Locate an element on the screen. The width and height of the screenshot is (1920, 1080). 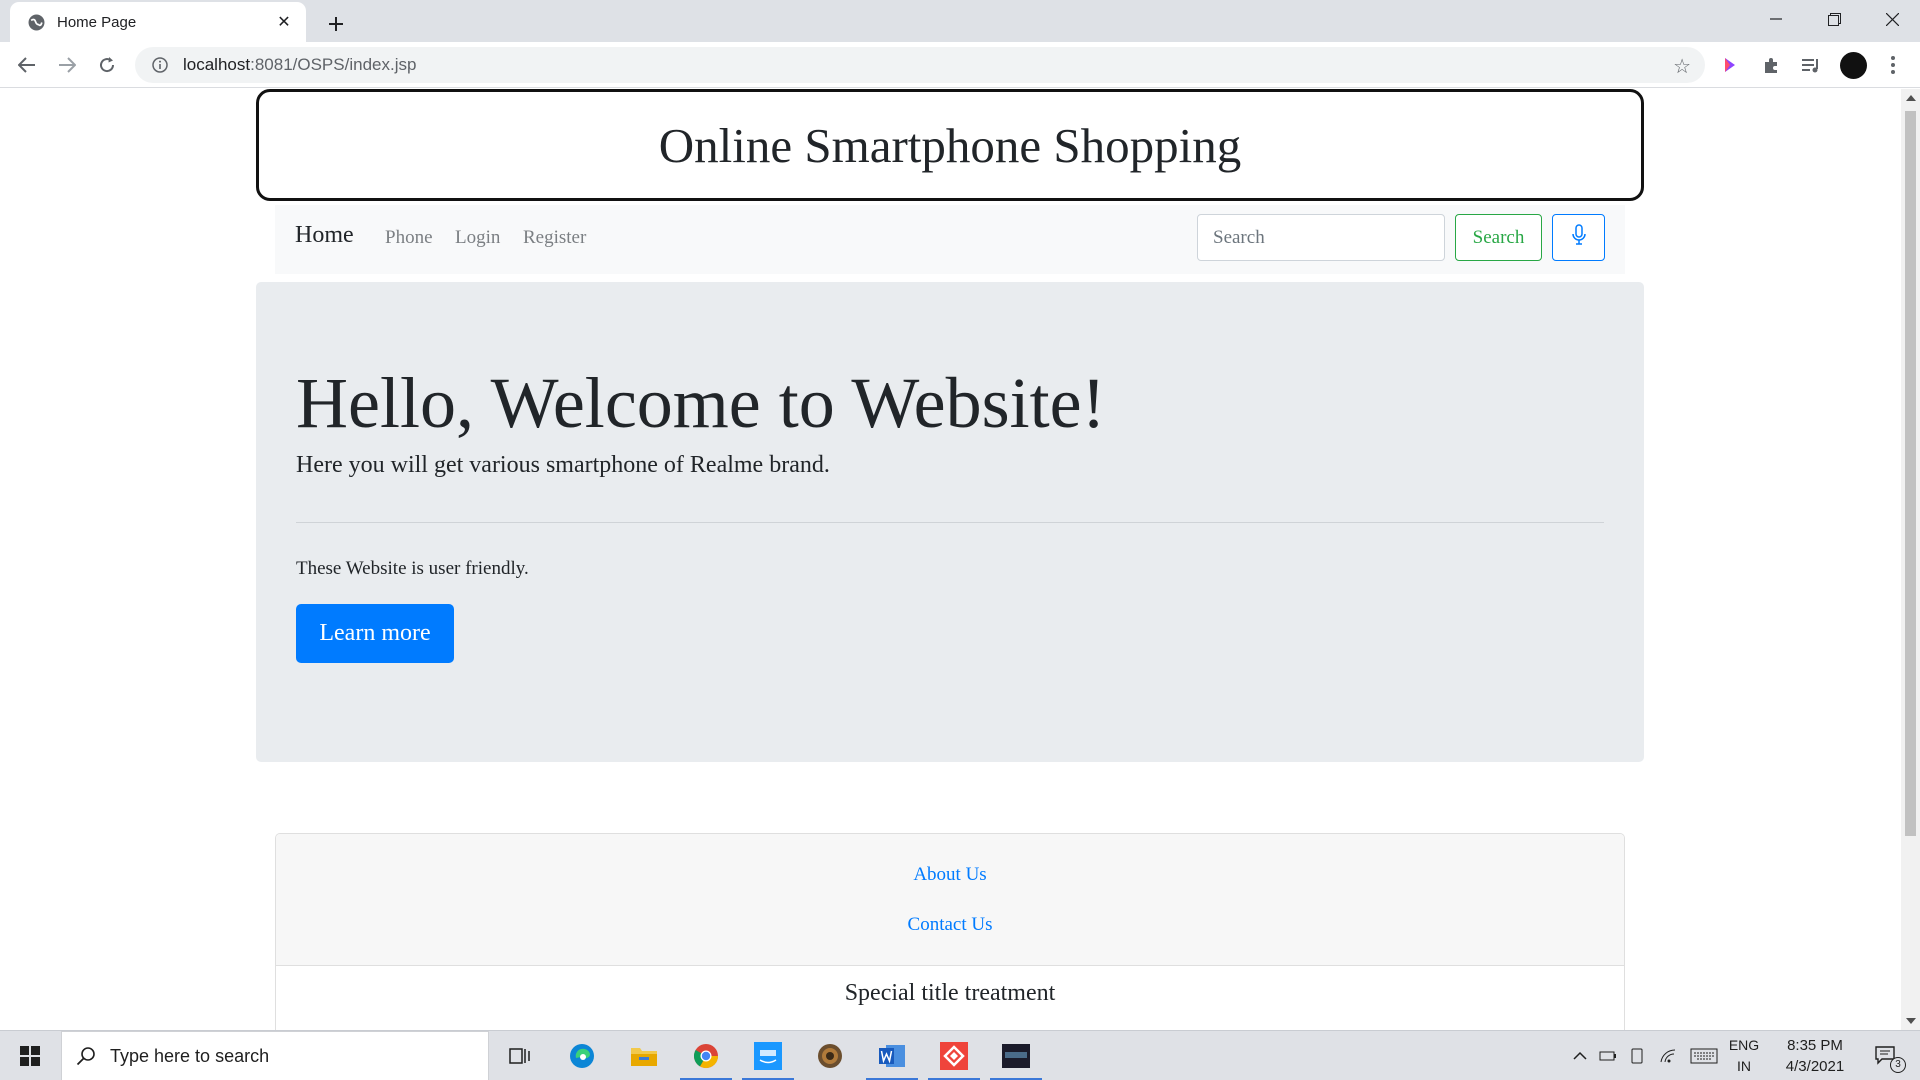
info-icon is located at coordinates (160, 65).